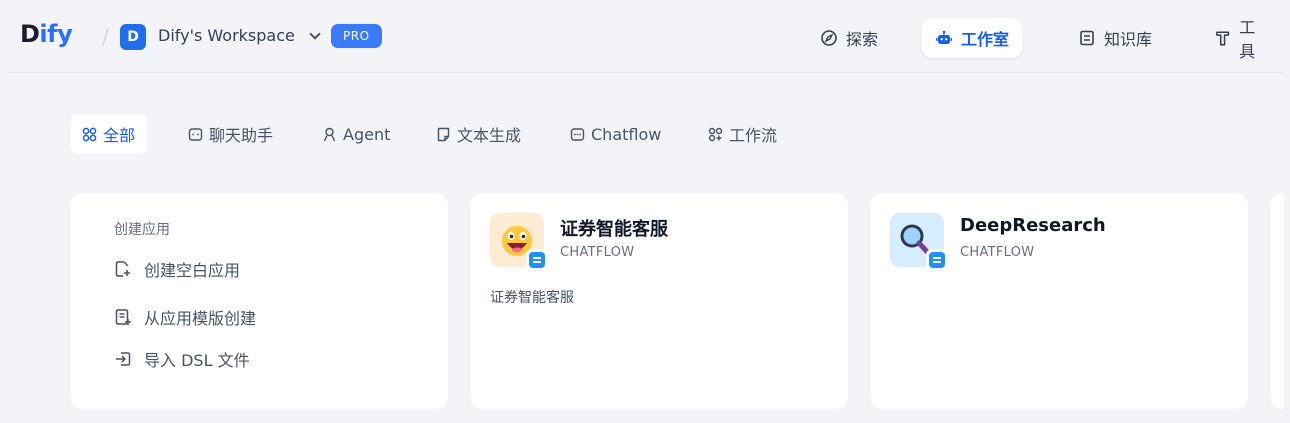 The height and width of the screenshot is (423, 1290). Describe the element at coordinates (944, 37) in the screenshot. I see `robot-icon` at that location.